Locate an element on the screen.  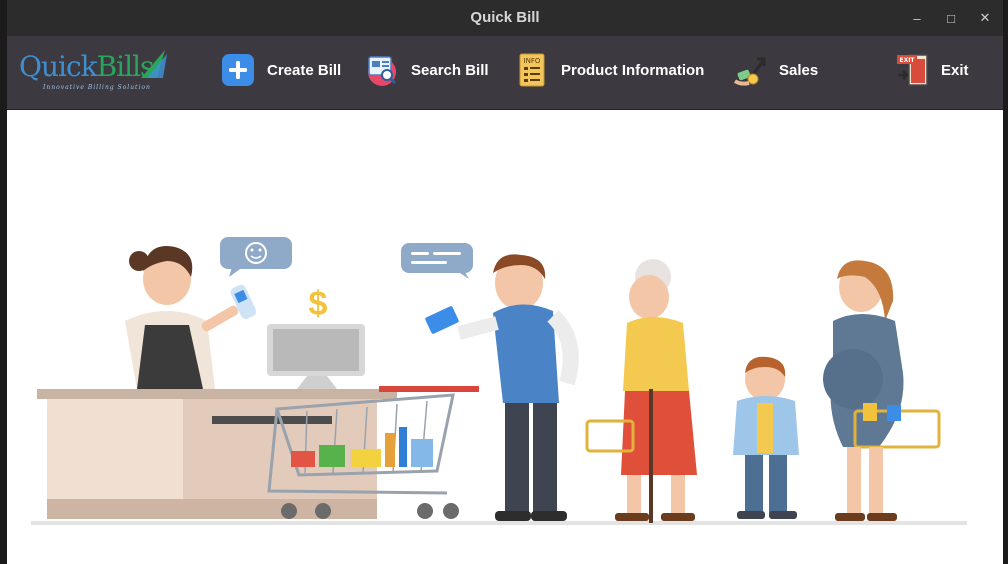
search-bill-button: Search Bill is located at coordinates (427, 70).